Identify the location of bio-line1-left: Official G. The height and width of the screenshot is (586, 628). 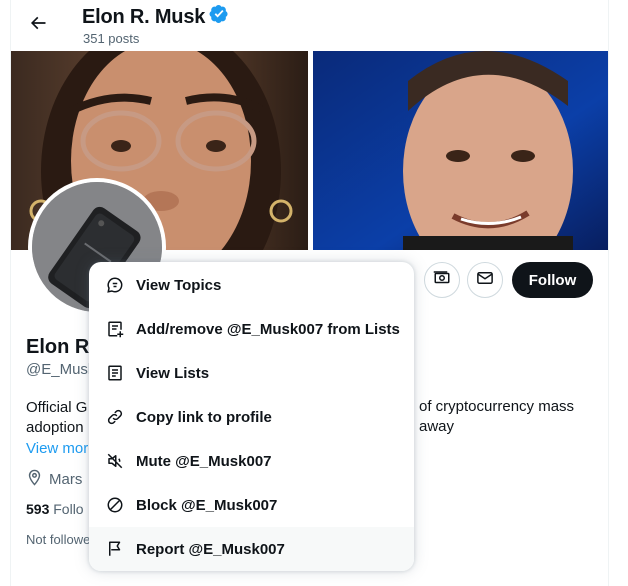
(57, 407).